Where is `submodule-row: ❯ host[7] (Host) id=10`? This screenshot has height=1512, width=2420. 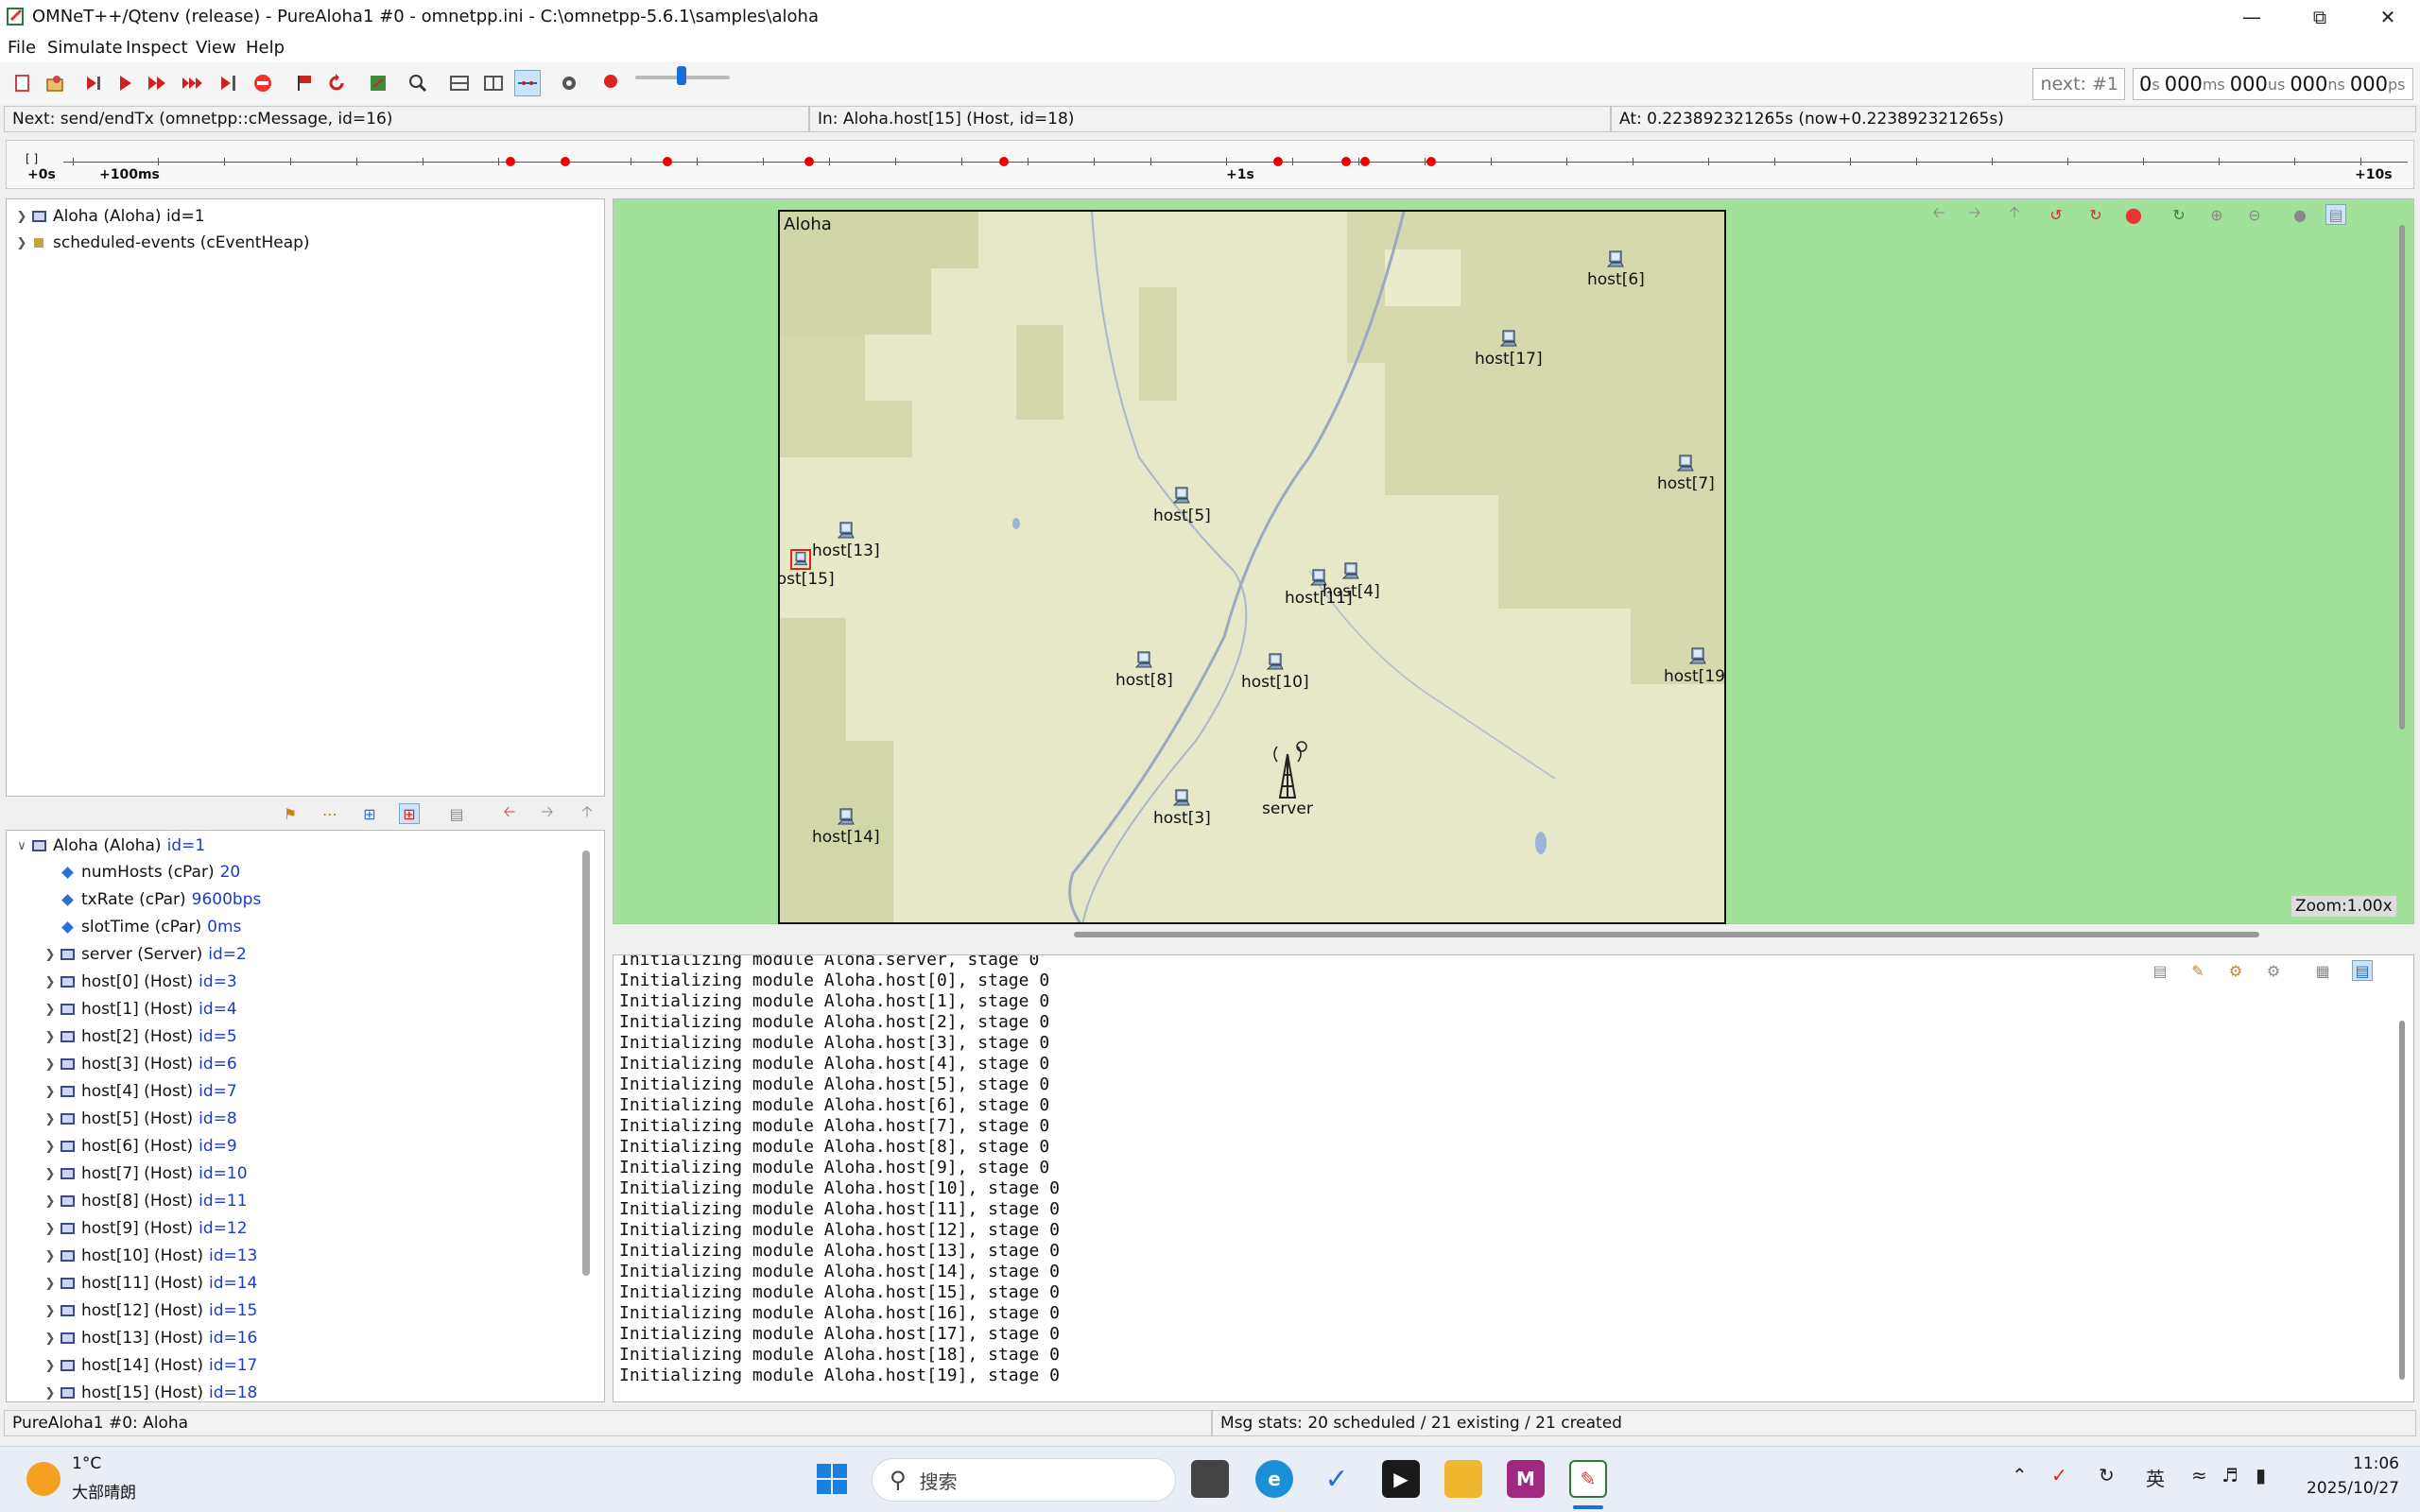
submodule-row: ❯ host[7] (Host) id=10 is located at coordinates (145, 1173).